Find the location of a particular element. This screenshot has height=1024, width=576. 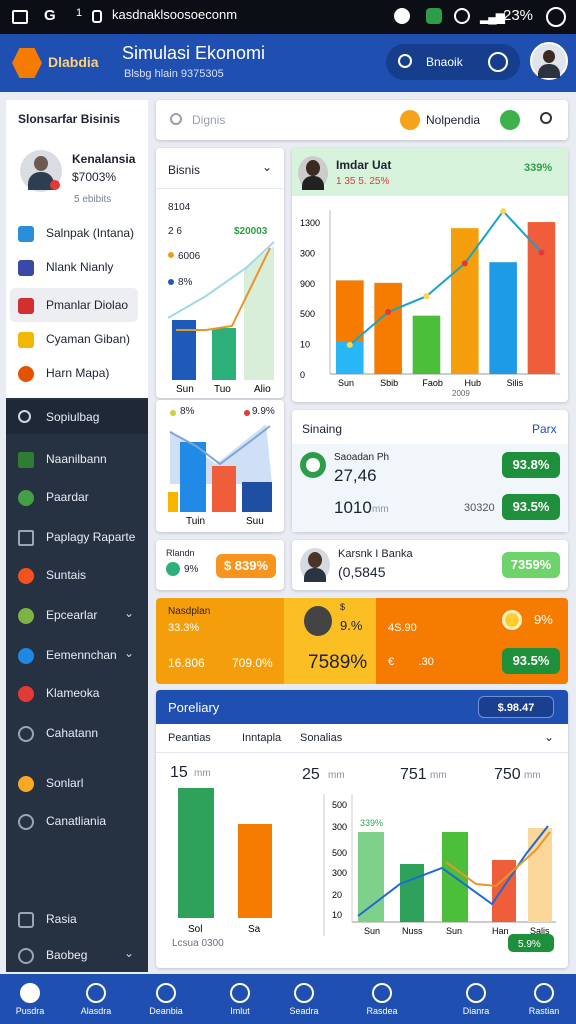

small-pill: $ 839% is located at coordinates (246, 566).